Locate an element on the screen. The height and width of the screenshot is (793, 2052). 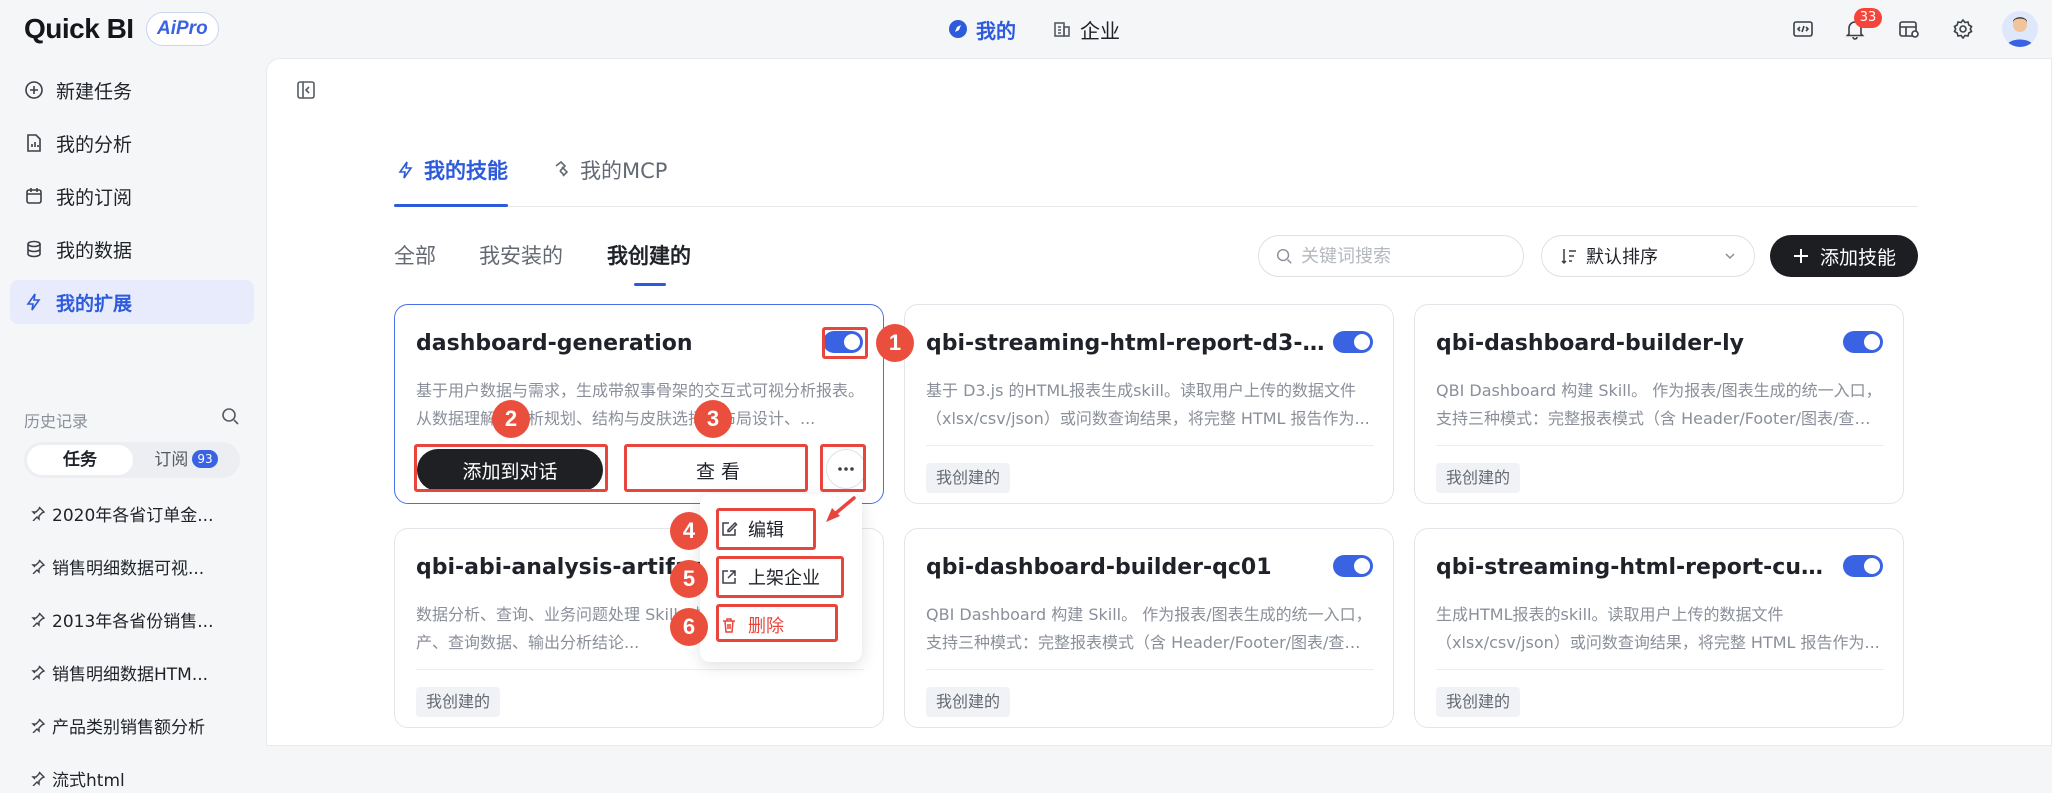
annotation-marker: 3 is located at coordinates (713, 419).